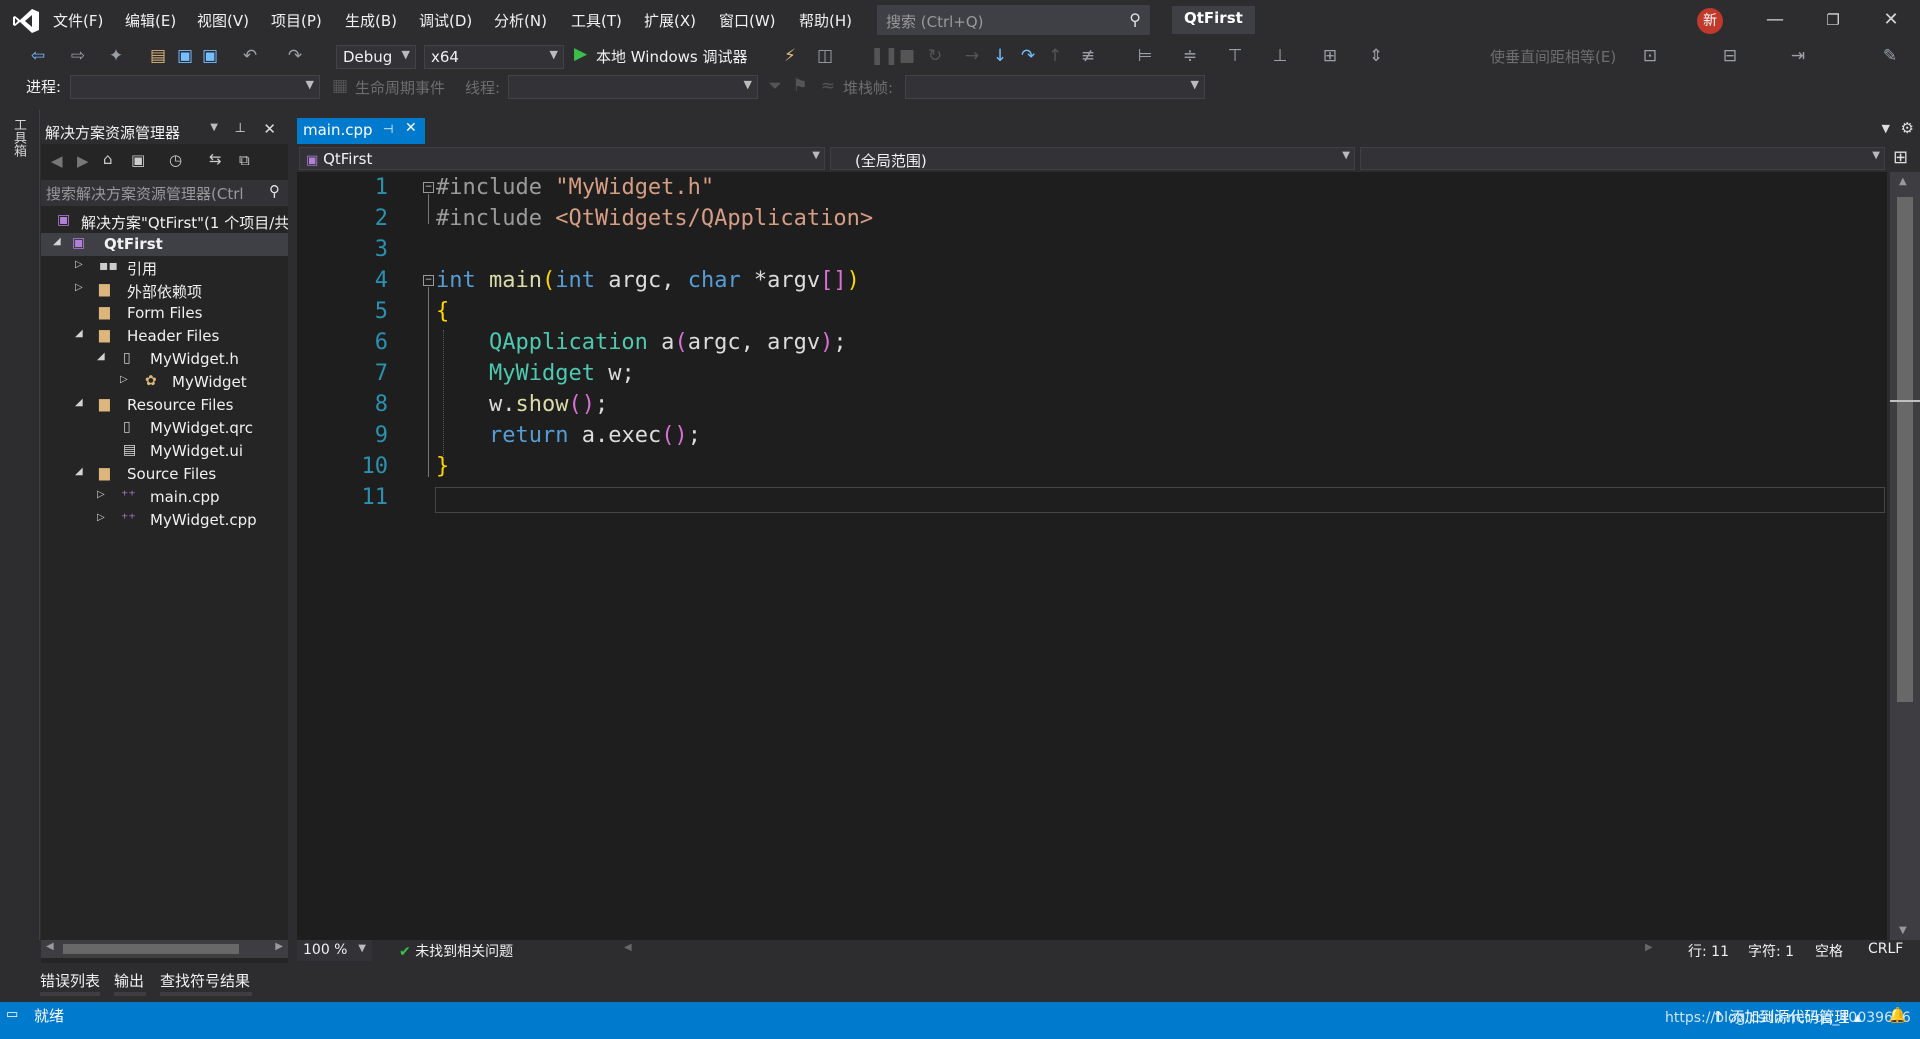  Describe the element at coordinates (215, 159) in the screenshot. I see `sync-icon: ⇆` at that location.